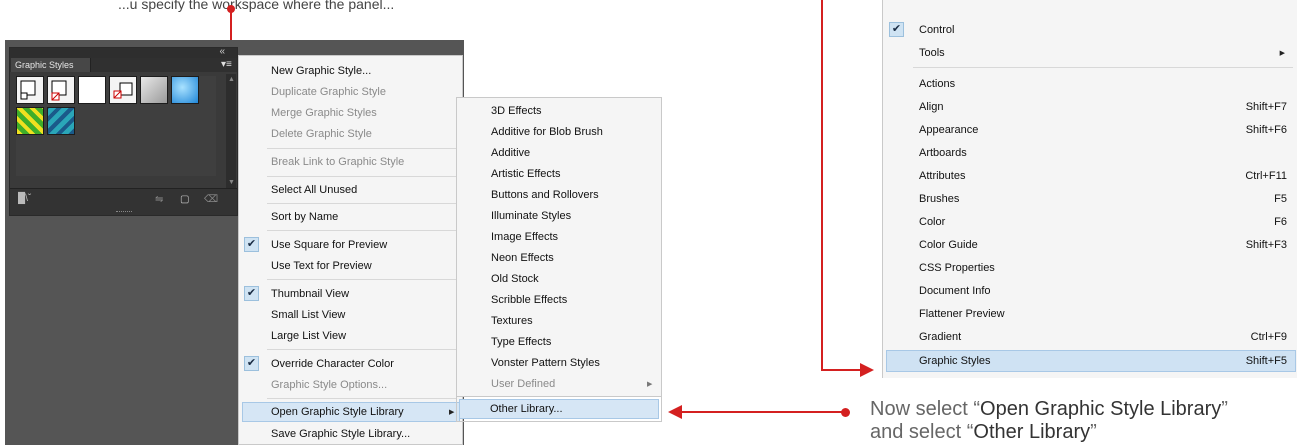 This screenshot has width=1297, height=445. What do you see at coordinates (932, 222) in the screenshot?
I see `window-item-color: Color` at bounding box center [932, 222].